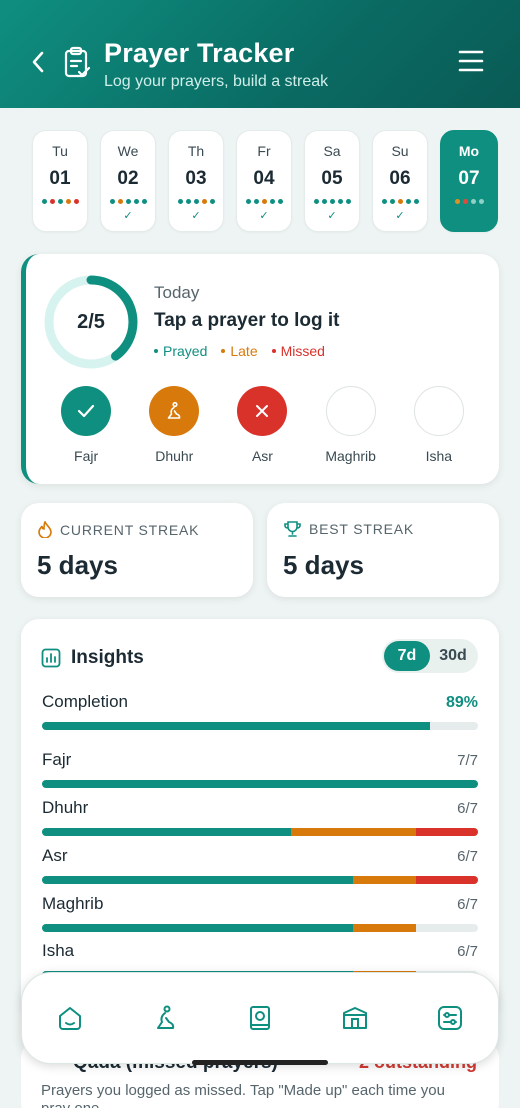 The image size is (520, 1108). What do you see at coordinates (128, 151) in the screenshot?
I see `day-name: We` at bounding box center [128, 151].